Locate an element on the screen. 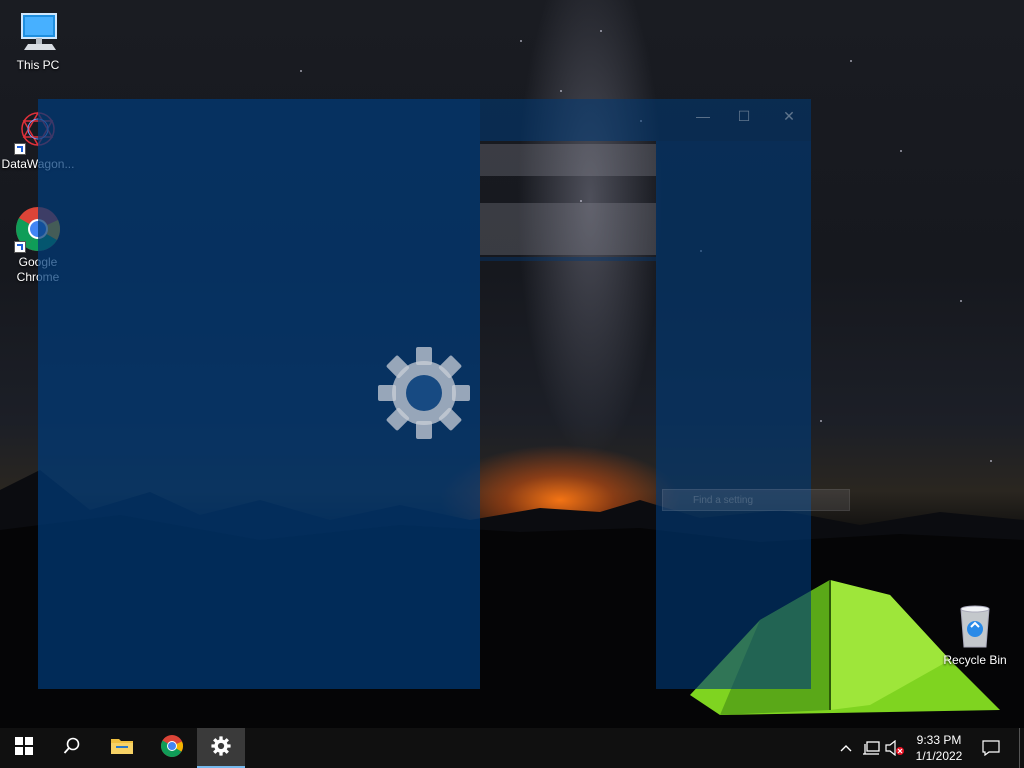 The width and height of the screenshot is (1024, 768). windows-logo-icon is located at coordinates (24, 748).